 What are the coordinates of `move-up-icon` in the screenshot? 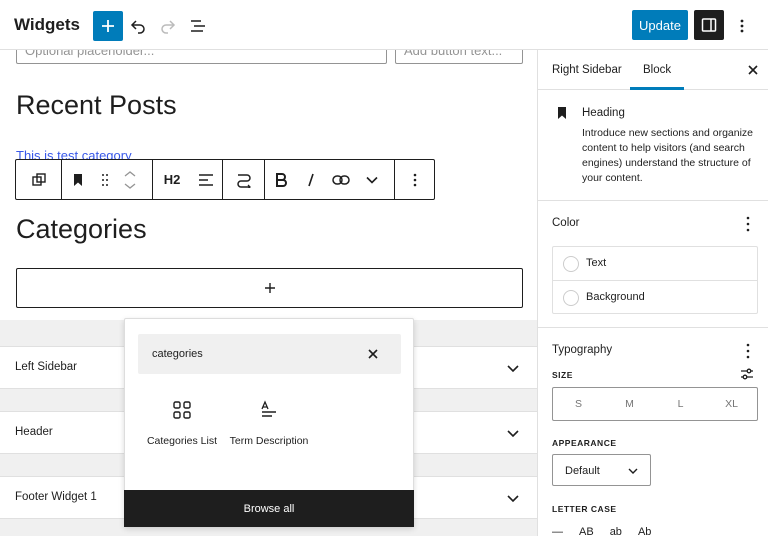 It's located at (130, 174).